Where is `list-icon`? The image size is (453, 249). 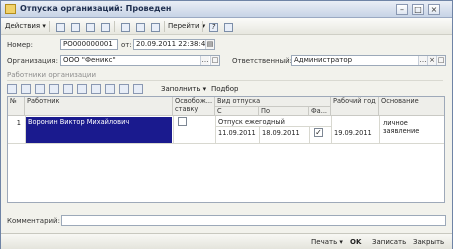
list-icon is located at coordinates (154, 26).